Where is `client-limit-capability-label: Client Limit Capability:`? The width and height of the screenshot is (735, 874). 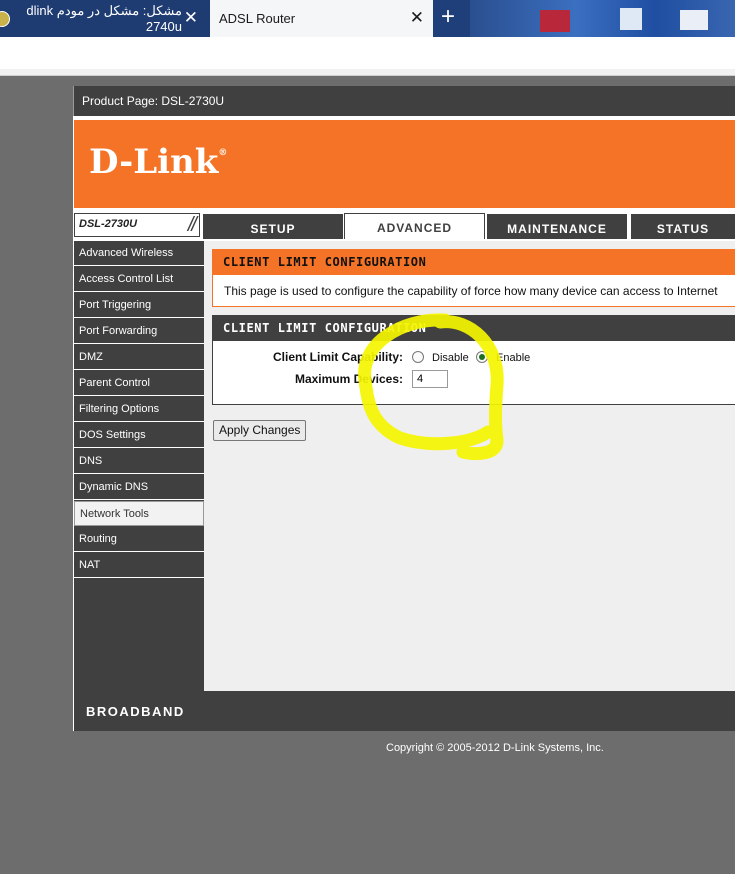 client-limit-capability-label: Client Limit Capability: is located at coordinates (337, 357).